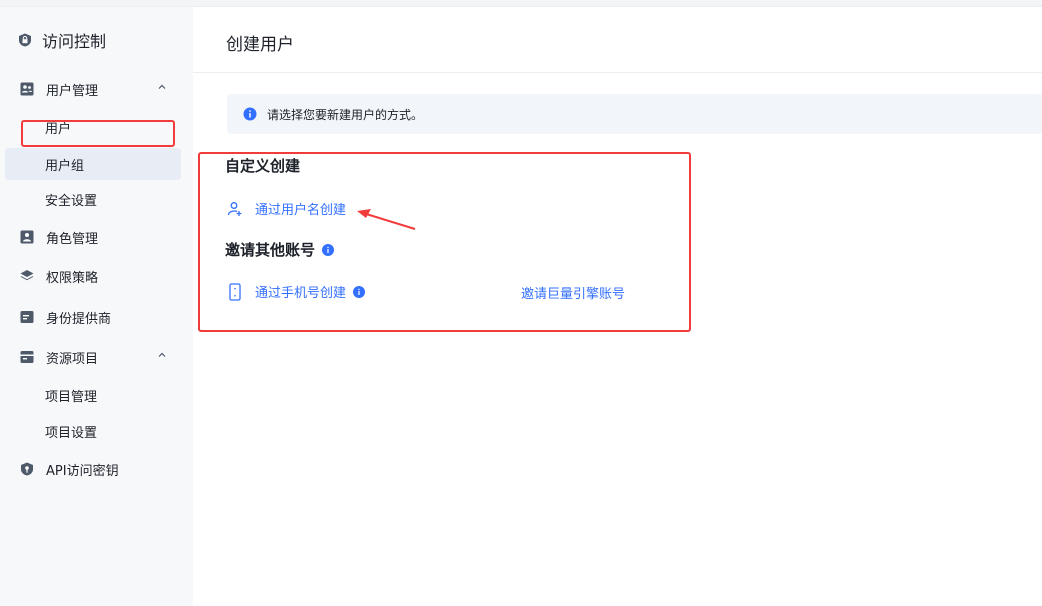  Describe the element at coordinates (98, 133) in the screenshot. I see `highlight-box` at that location.